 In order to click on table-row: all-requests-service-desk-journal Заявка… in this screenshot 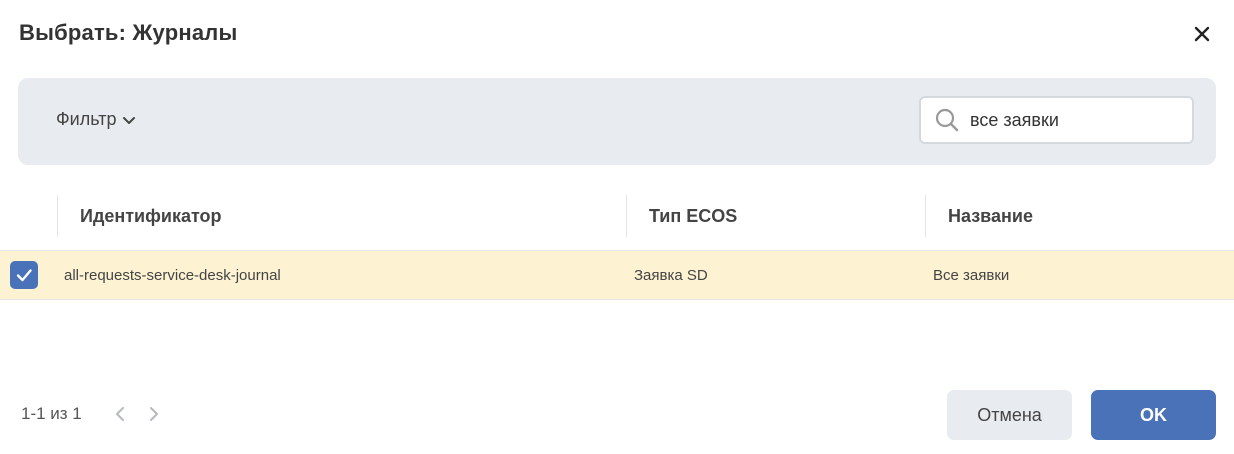, I will do `click(617, 275)`.